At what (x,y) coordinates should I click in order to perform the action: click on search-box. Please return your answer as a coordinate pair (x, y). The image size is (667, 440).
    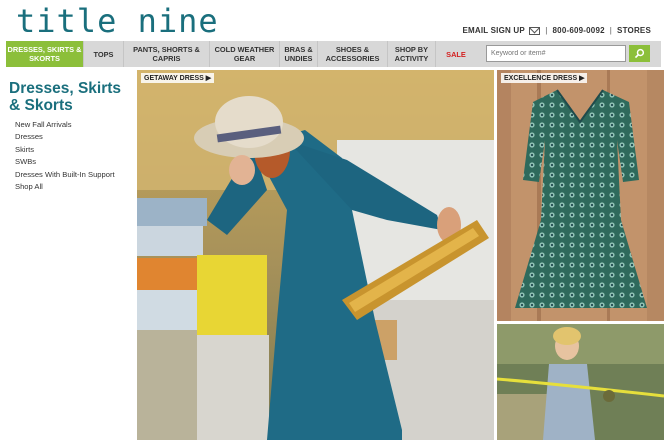
    Looking at the image, I should click on (569, 54).